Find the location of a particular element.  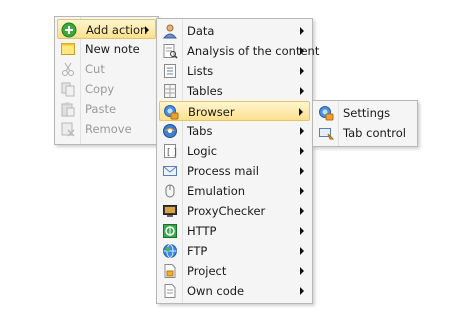

note-icon is located at coordinates (68, 49).